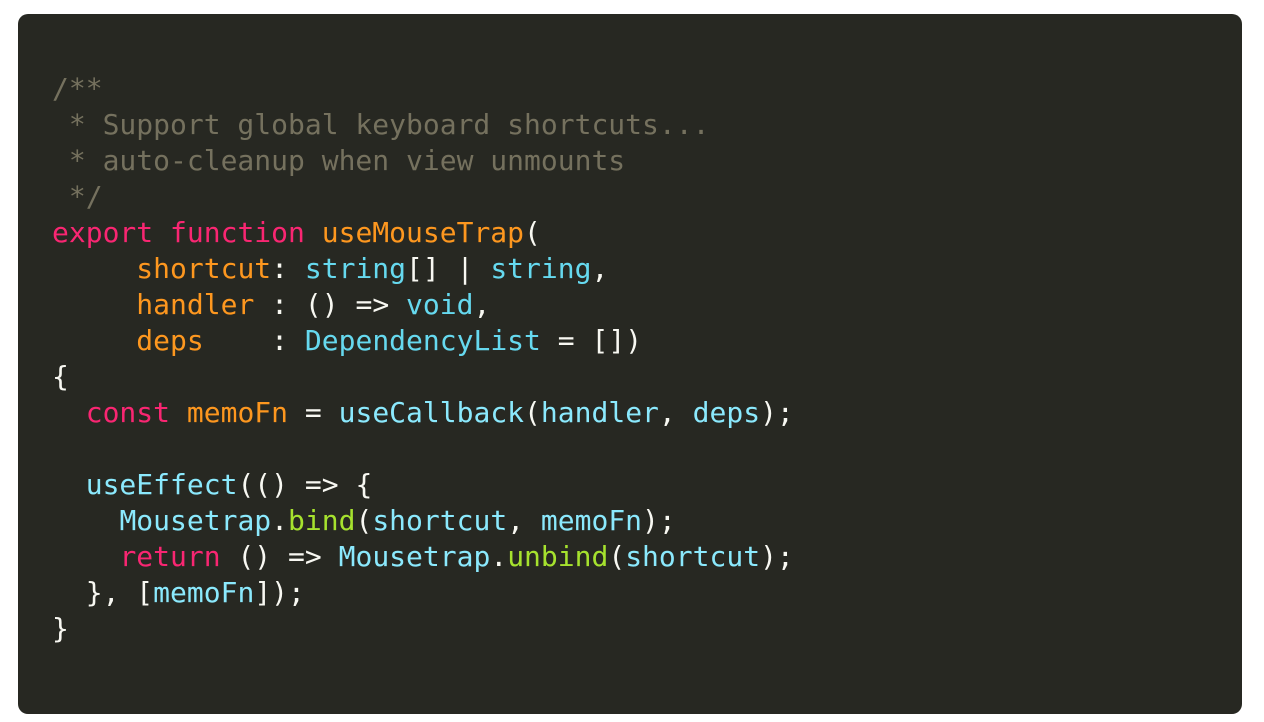 Image resolution: width=1264 pixels, height=722 pixels. I want to click on code-line: return () => Mousetrap.unbind(shortcut);, so click(423, 557).